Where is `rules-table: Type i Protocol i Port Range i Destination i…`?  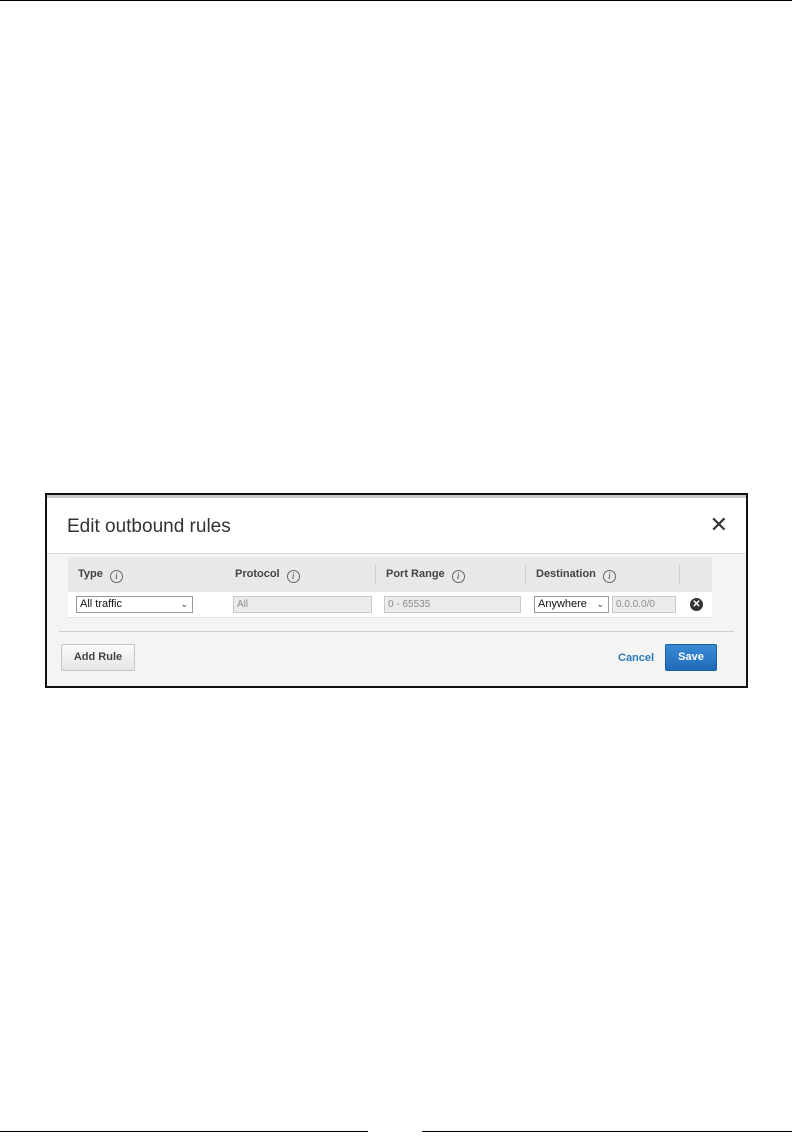 rules-table: Type i Protocol i Port Range i Destination i… is located at coordinates (390, 587).